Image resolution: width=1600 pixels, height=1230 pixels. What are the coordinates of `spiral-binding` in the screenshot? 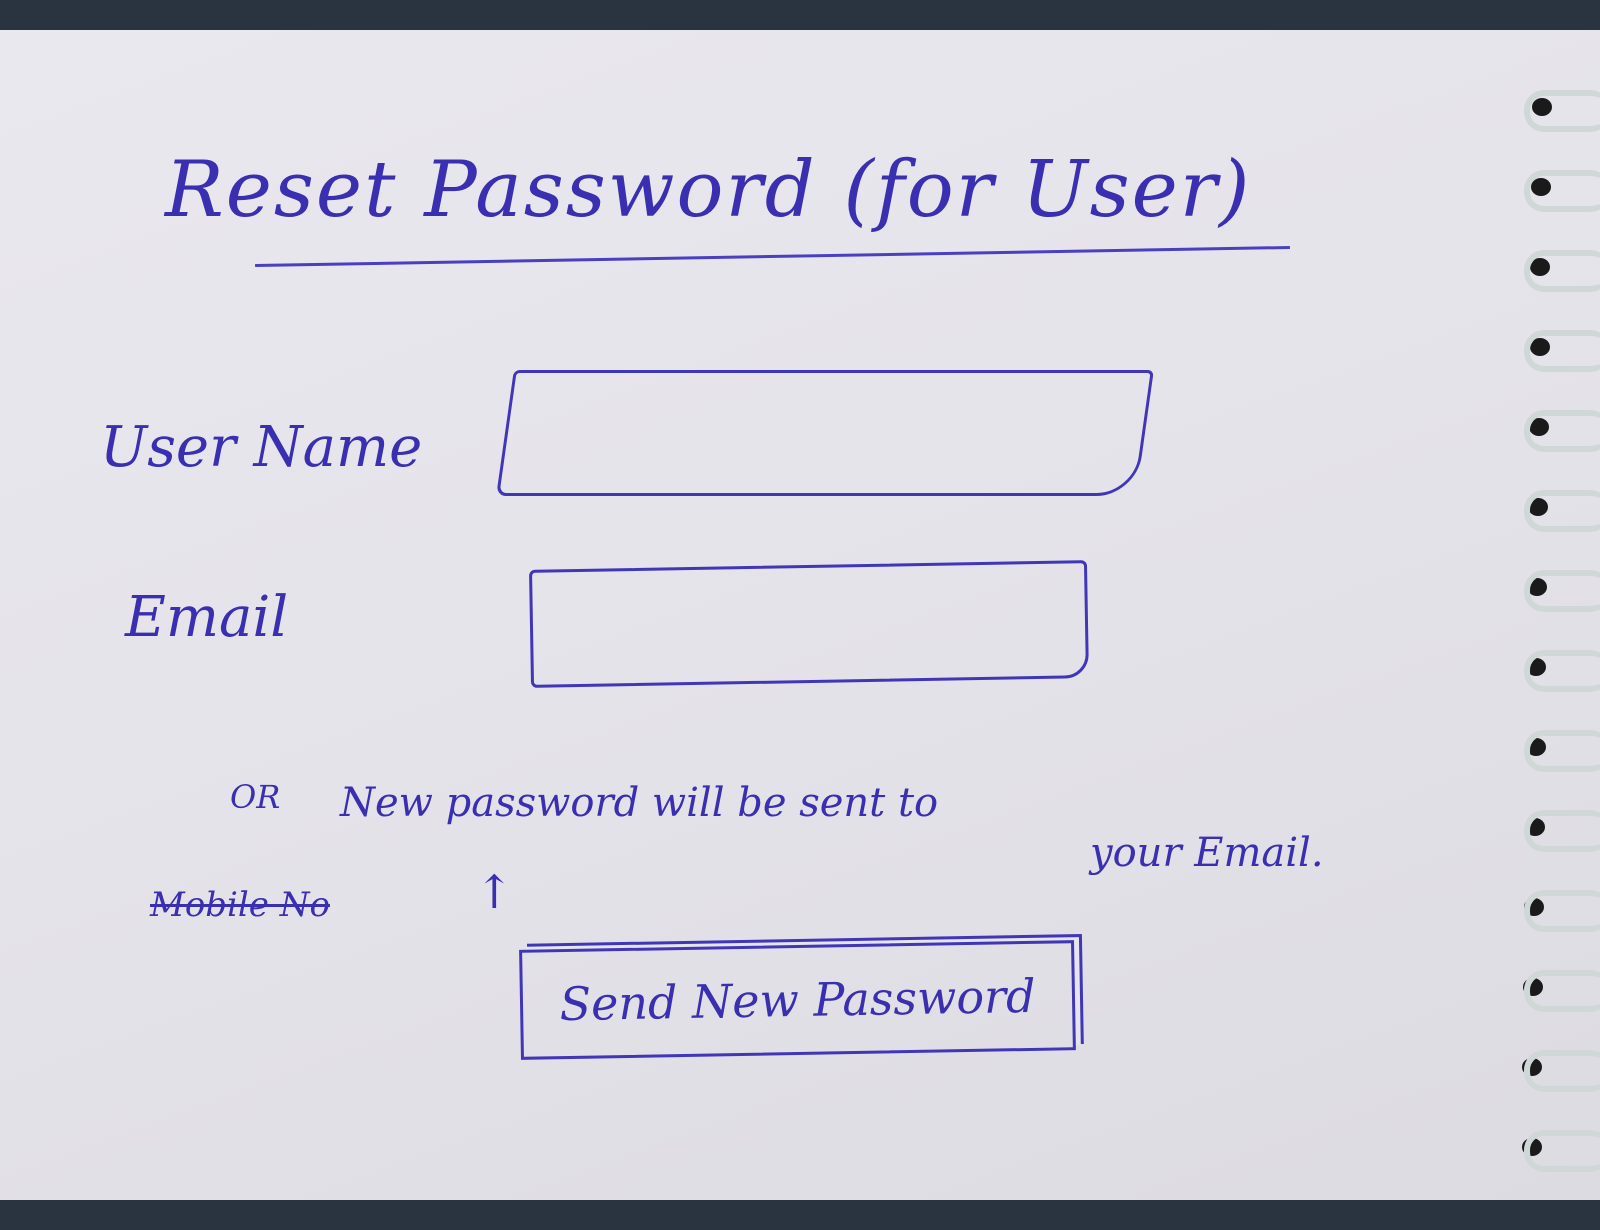 It's located at (1555, 660).